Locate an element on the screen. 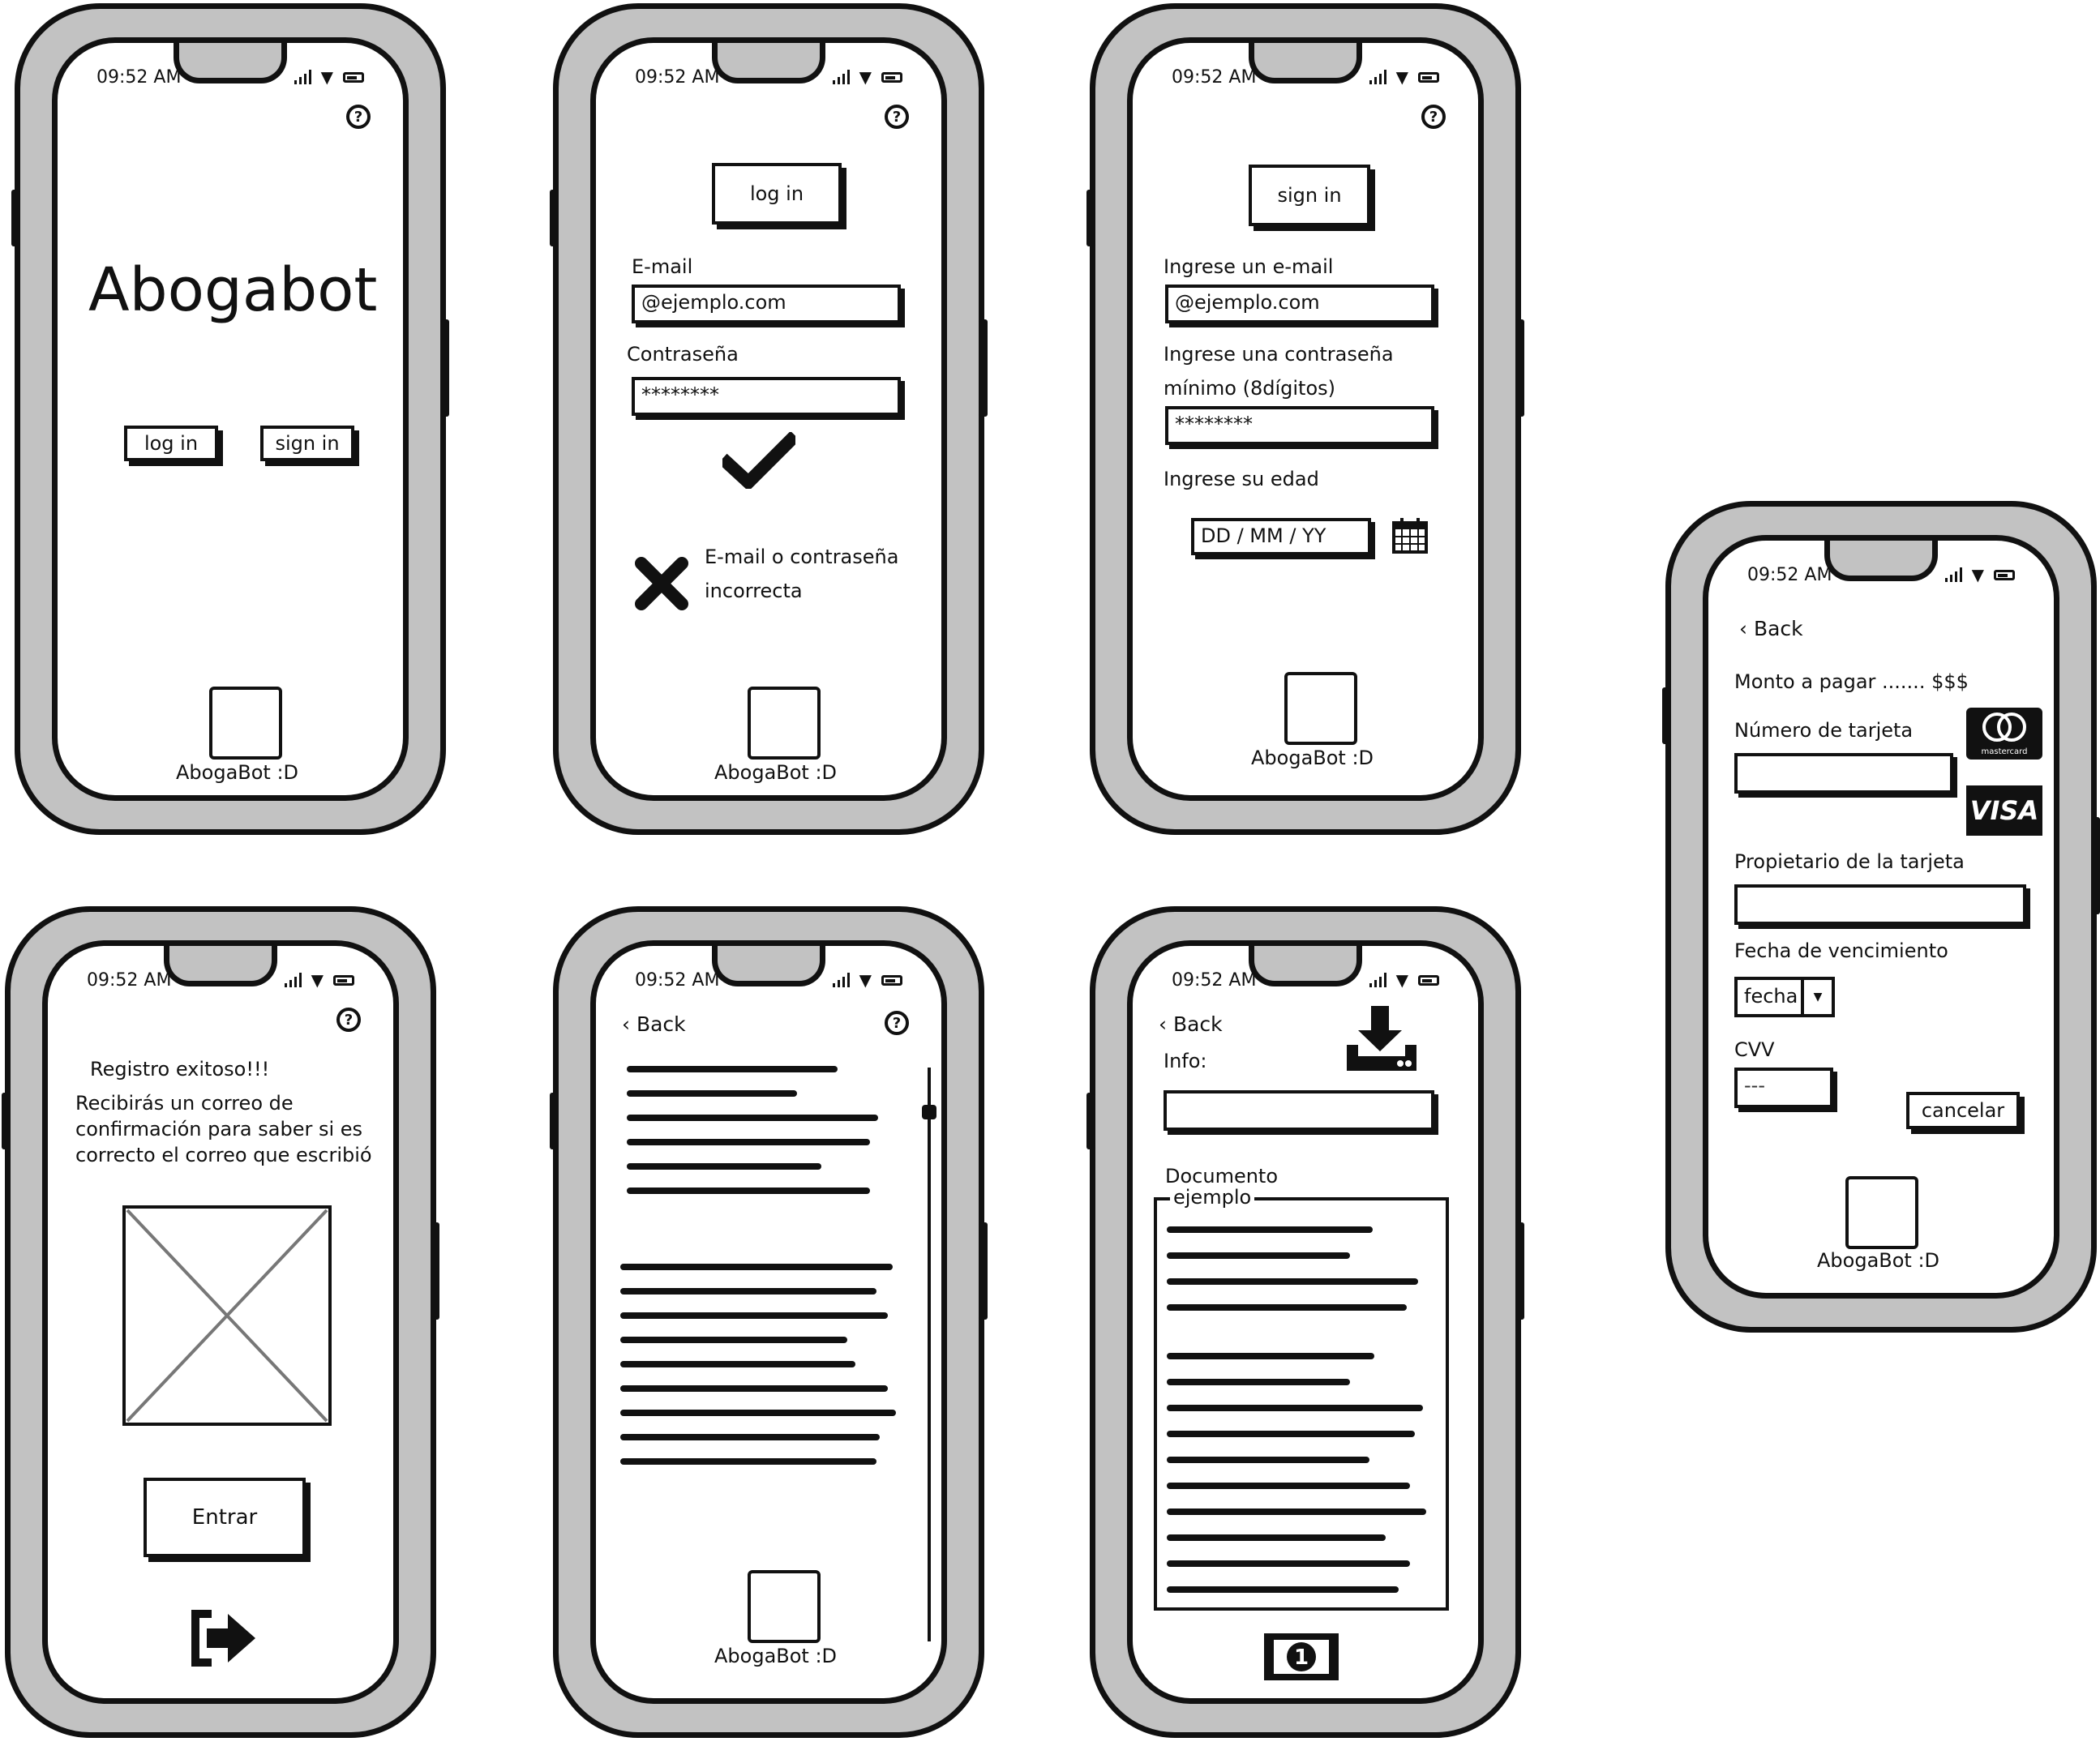 This screenshot has width=2100, height=1746. message-line-1: Recibirás un correo de is located at coordinates (185, 1103).